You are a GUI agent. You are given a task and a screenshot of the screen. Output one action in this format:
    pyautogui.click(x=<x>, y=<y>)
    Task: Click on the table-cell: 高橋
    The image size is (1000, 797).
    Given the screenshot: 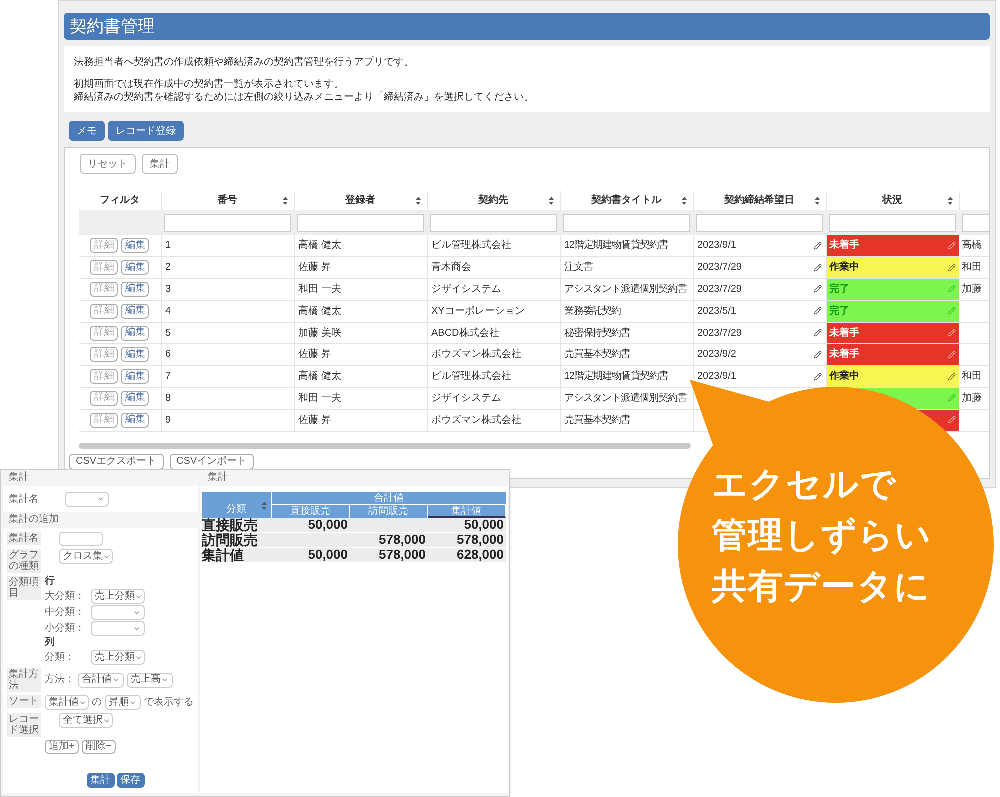 What is the action you would take?
    pyautogui.click(x=972, y=246)
    